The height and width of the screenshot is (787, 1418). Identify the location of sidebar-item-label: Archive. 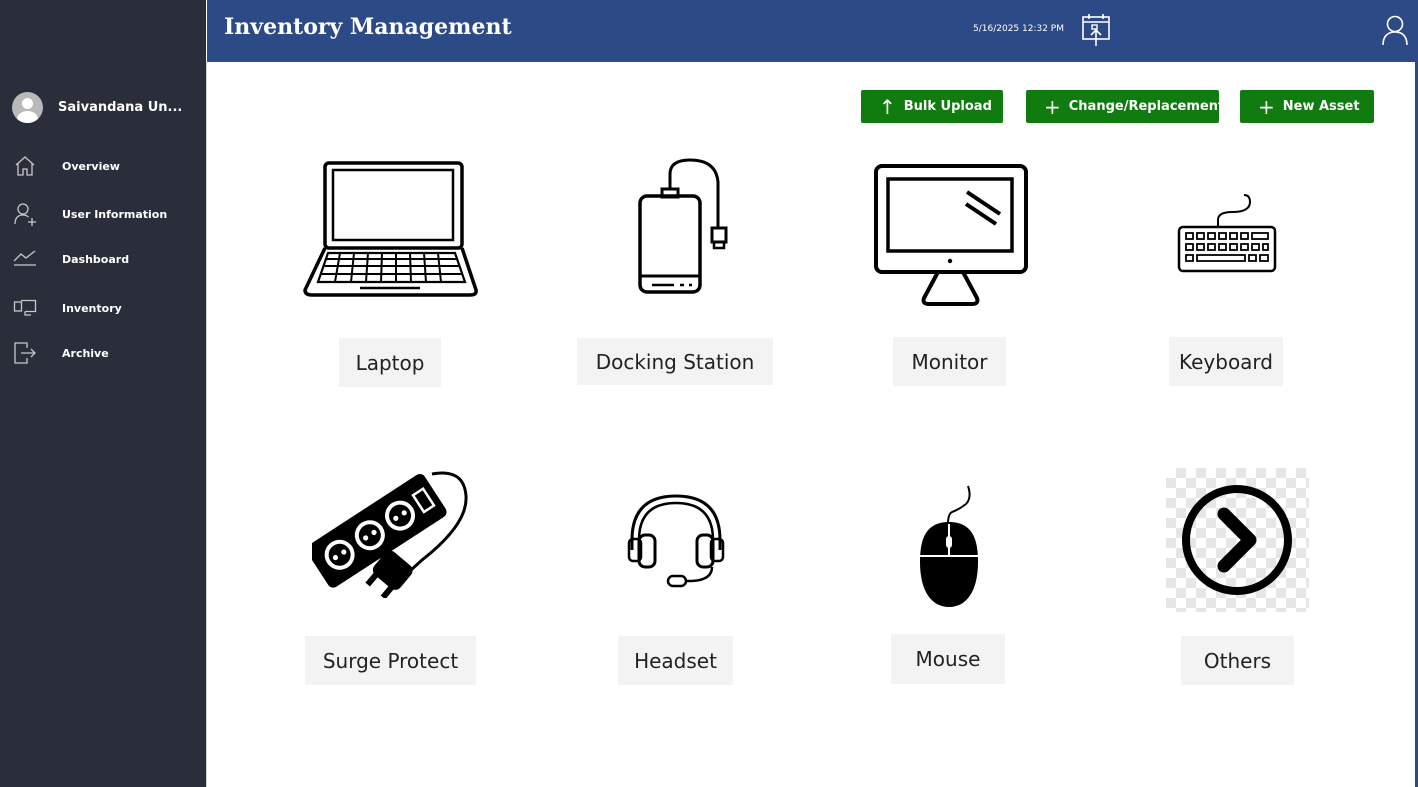
(85, 353).